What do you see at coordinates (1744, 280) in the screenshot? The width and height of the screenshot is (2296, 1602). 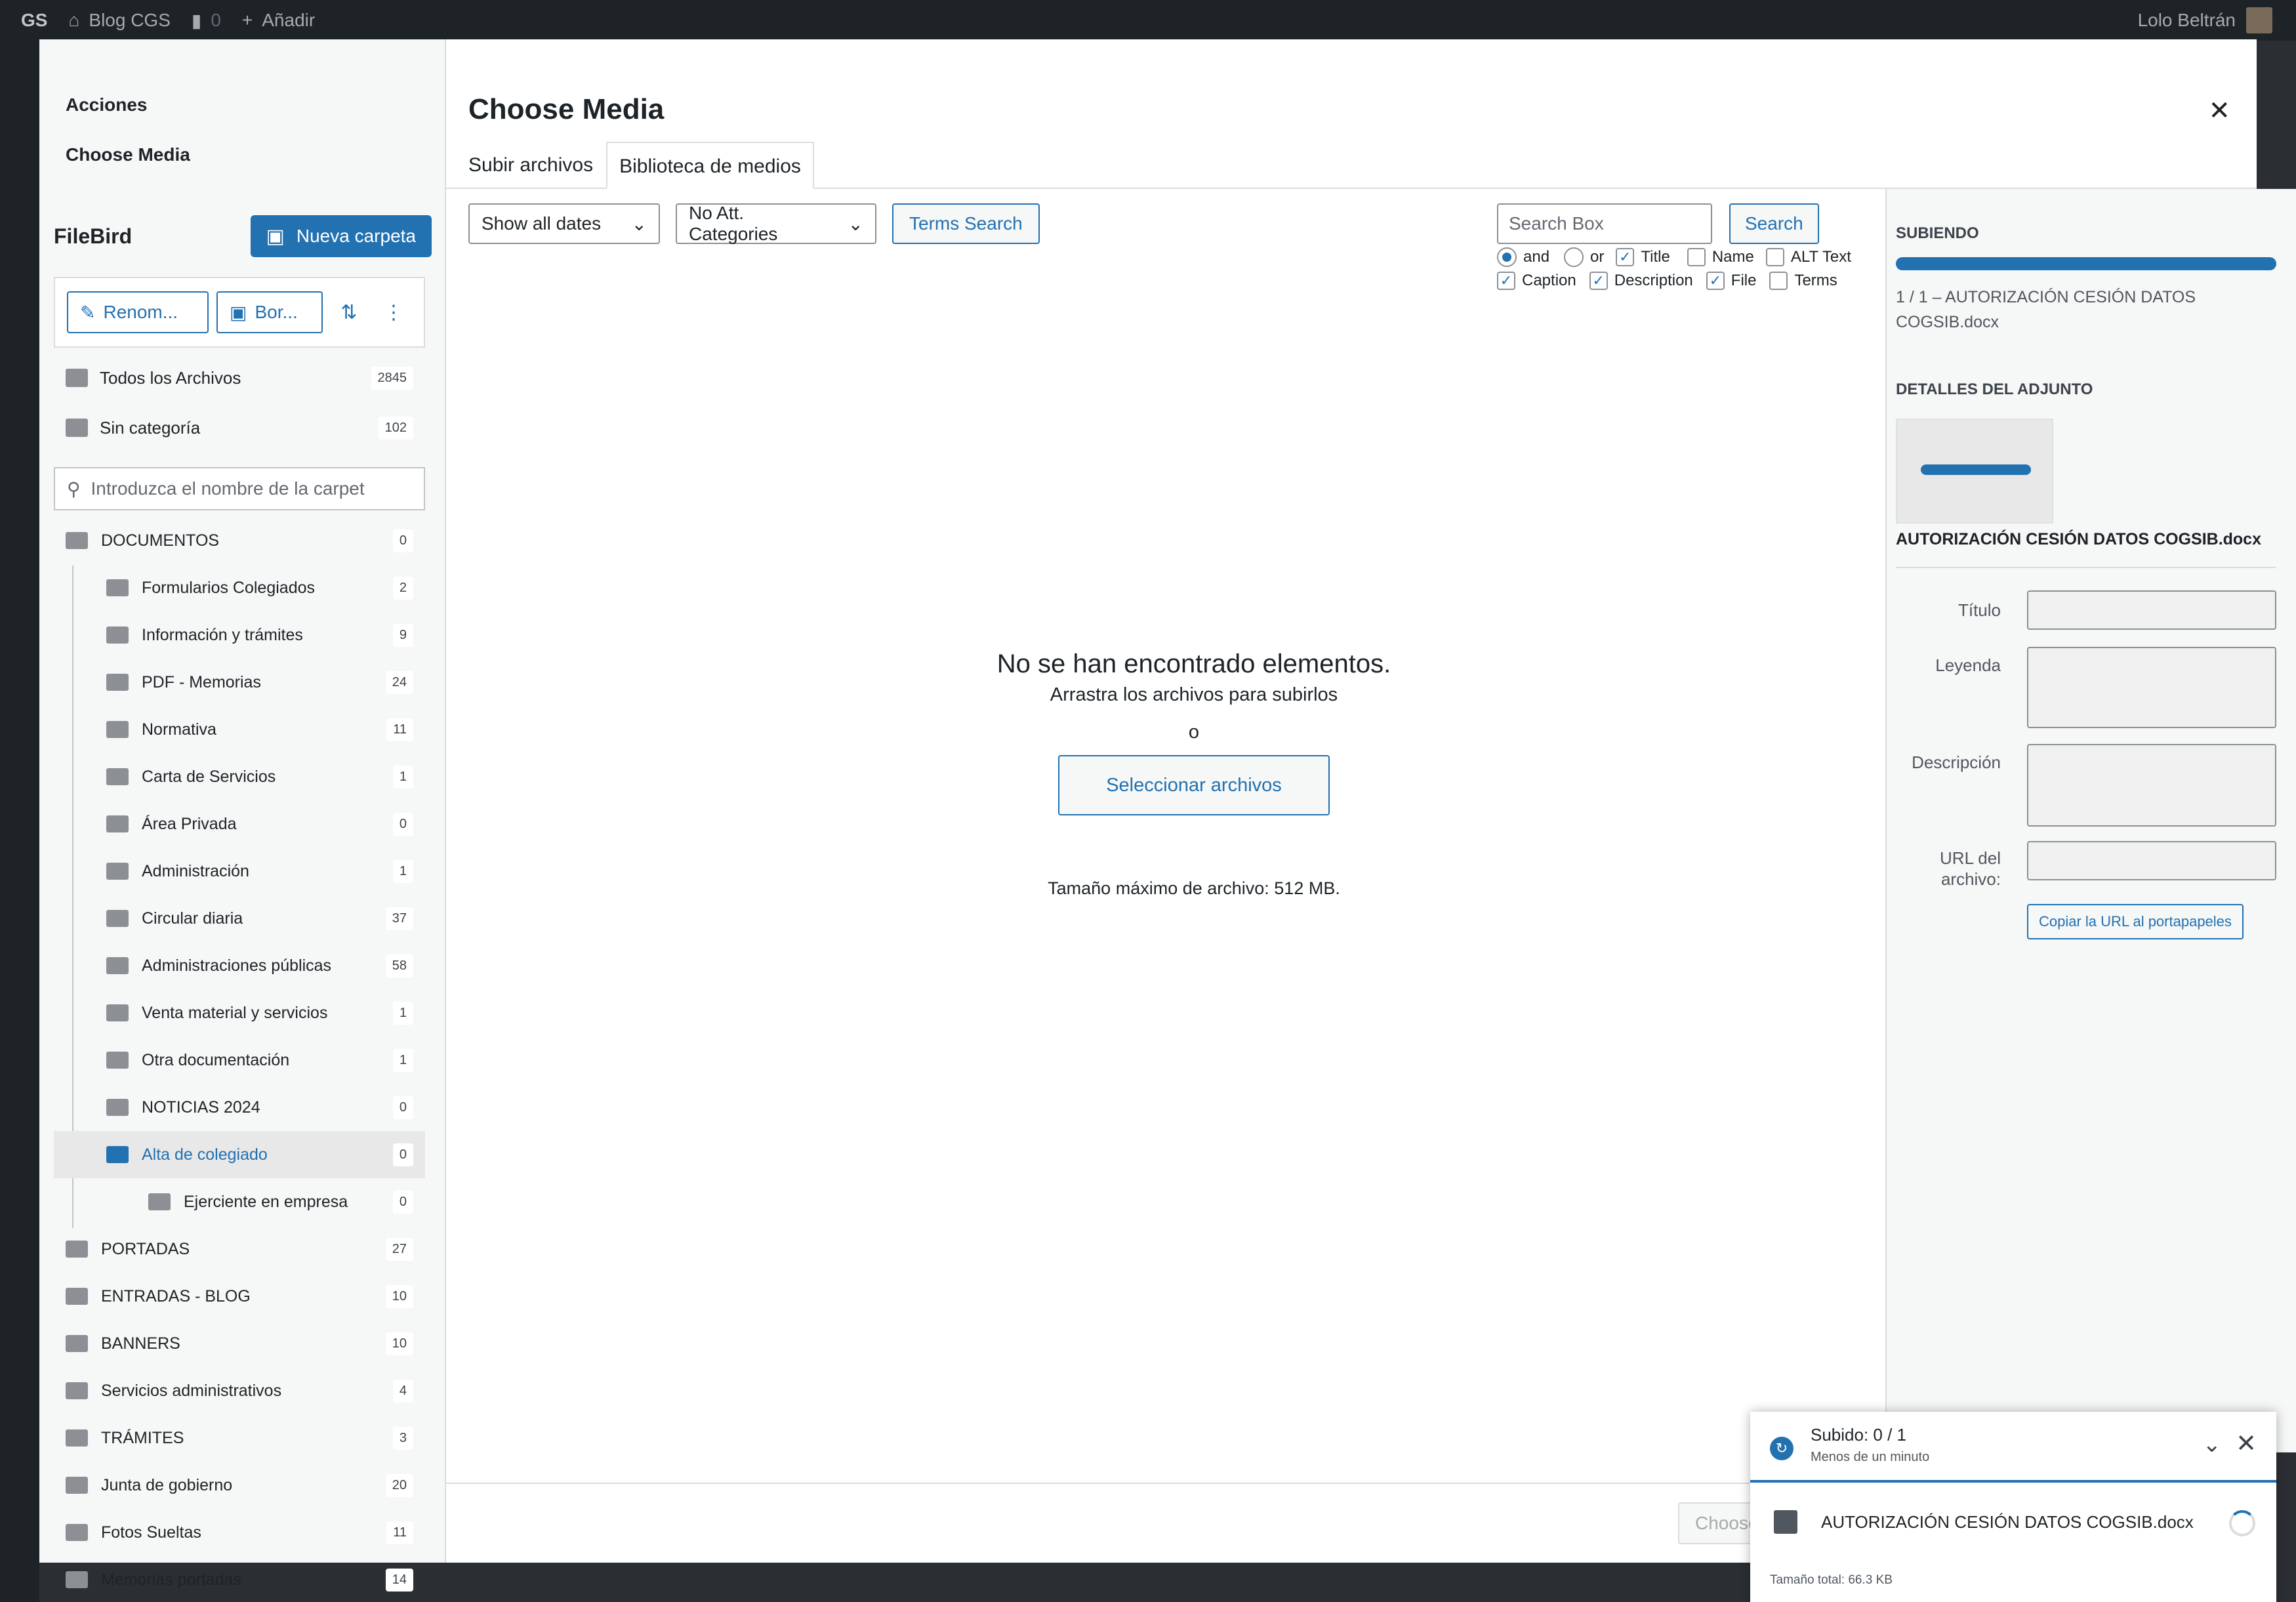 I see `checkbox-file-label: File` at bounding box center [1744, 280].